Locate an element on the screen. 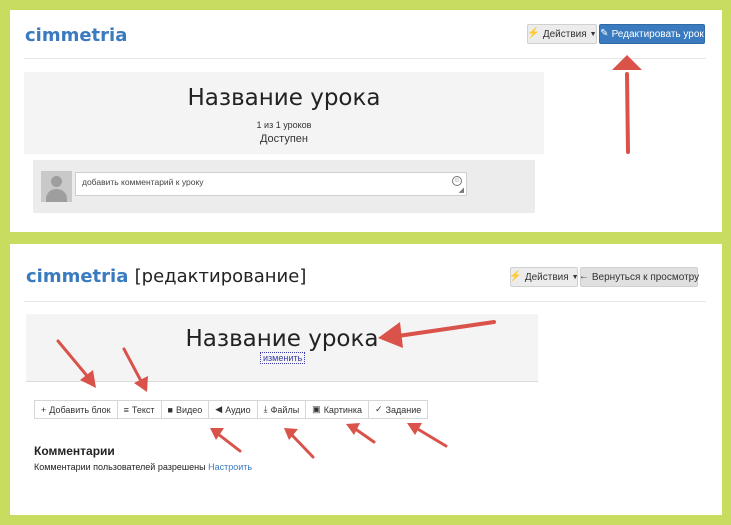 Image resolution: width=731 pixels, height=525 pixels. resize-handle-icon: ◢ is located at coordinates (461, 190).